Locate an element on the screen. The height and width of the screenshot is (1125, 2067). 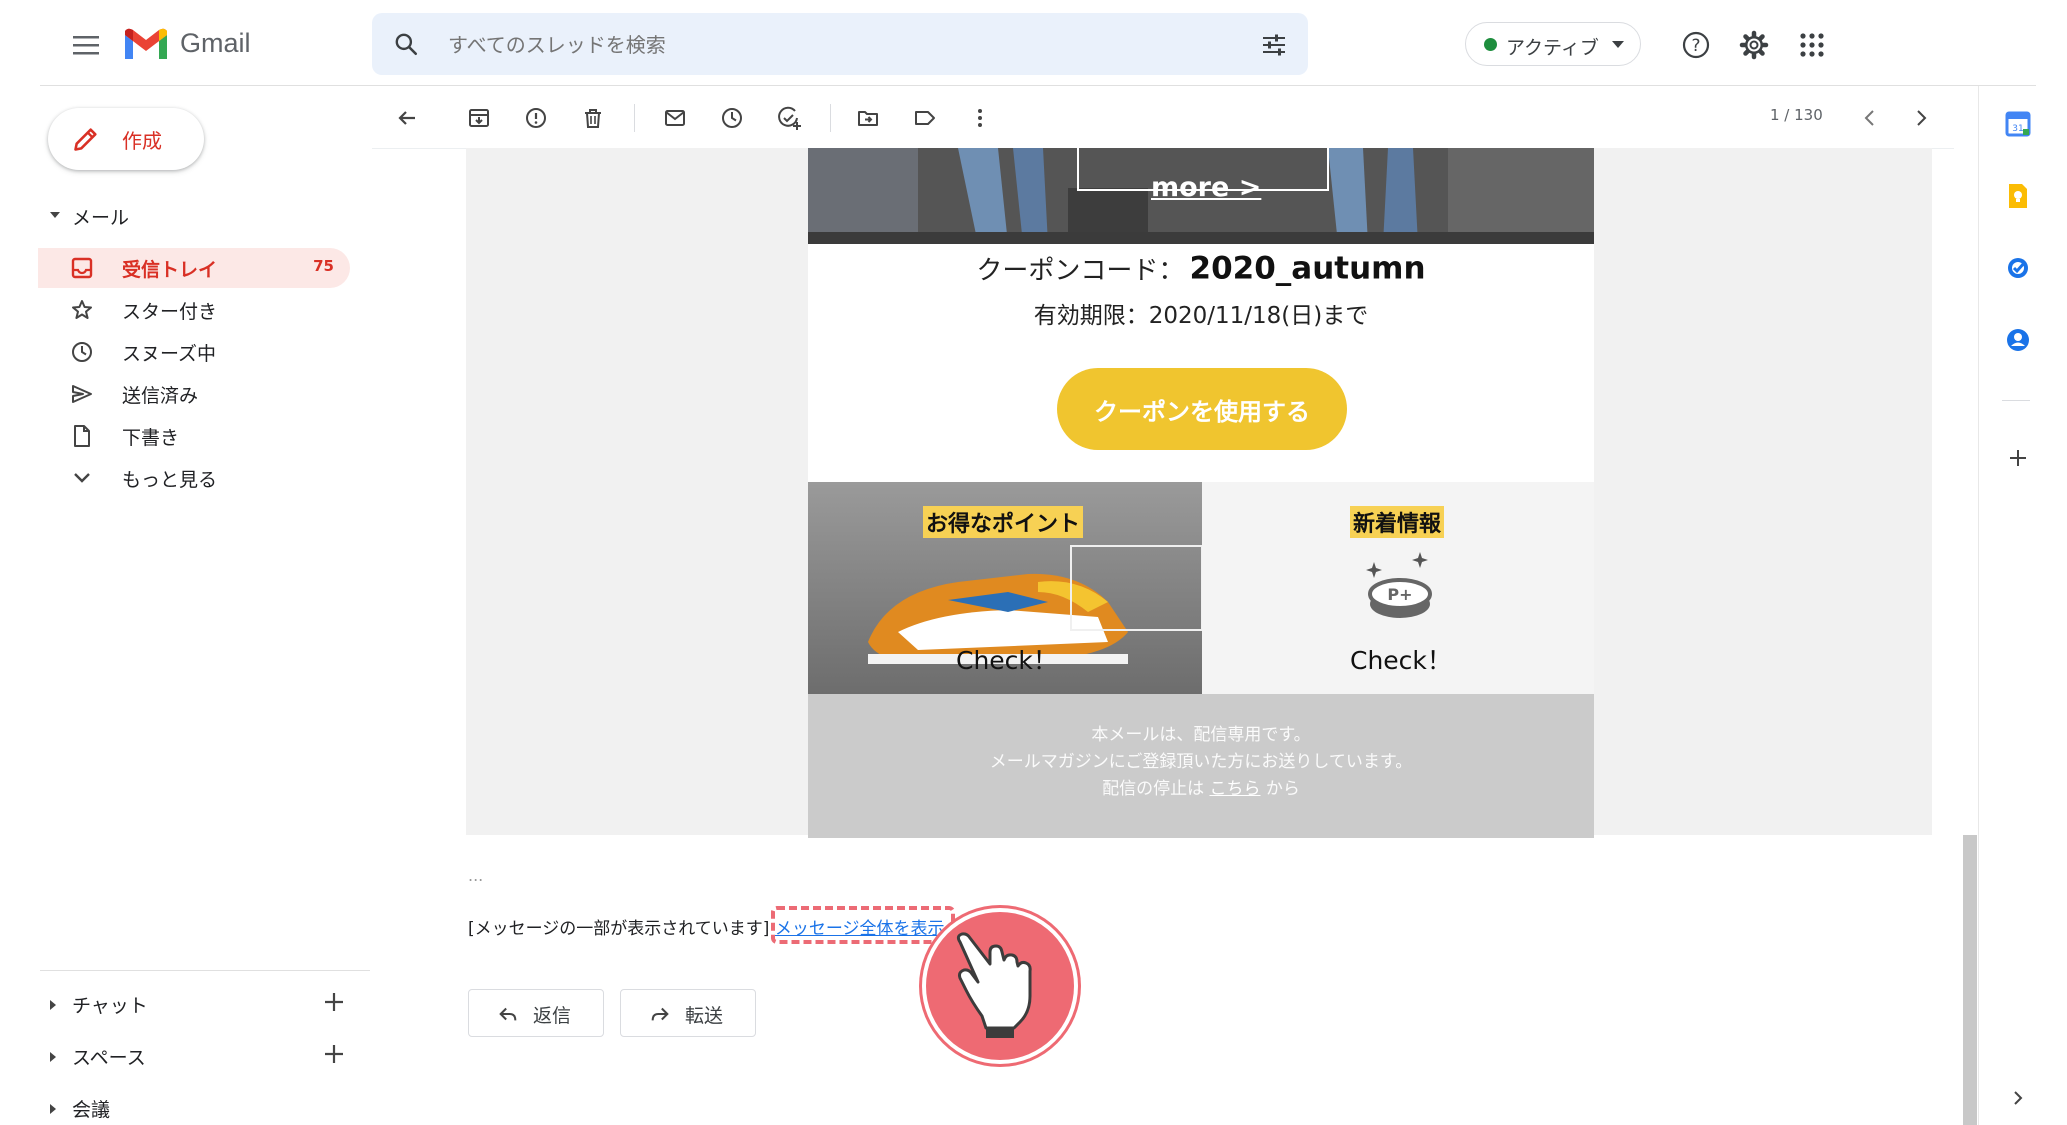
move-to-folder-icon is located at coordinates (868, 118).